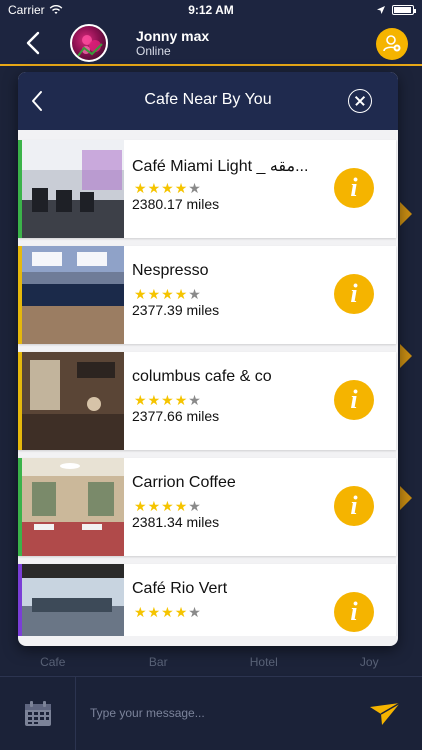  What do you see at coordinates (211, 662) in the screenshot?
I see `category-bar: Cafe Bar Hotel Joy` at bounding box center [211, 662].